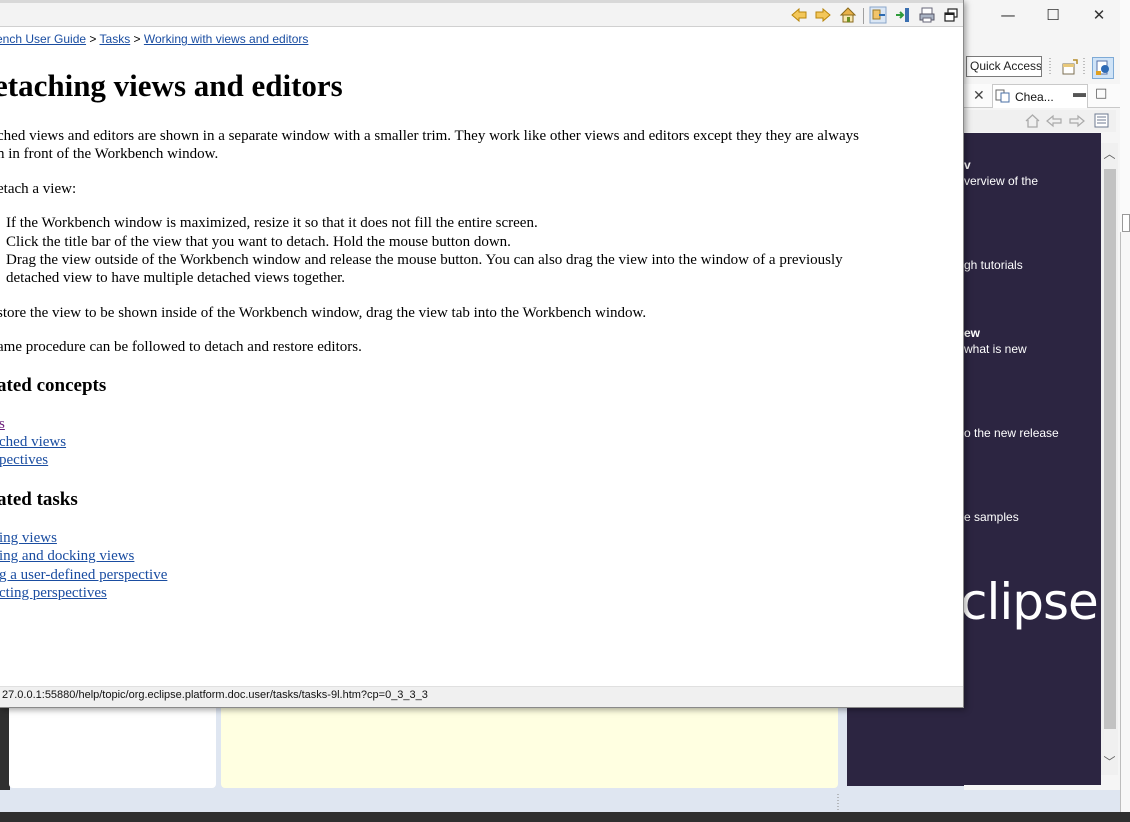 This screenshot has height=822, width=1130. What do you see at coordinates (529, 747) in the screenshot?
I see `javadoc-tooltip-panel` at bounding box center [529, 747].